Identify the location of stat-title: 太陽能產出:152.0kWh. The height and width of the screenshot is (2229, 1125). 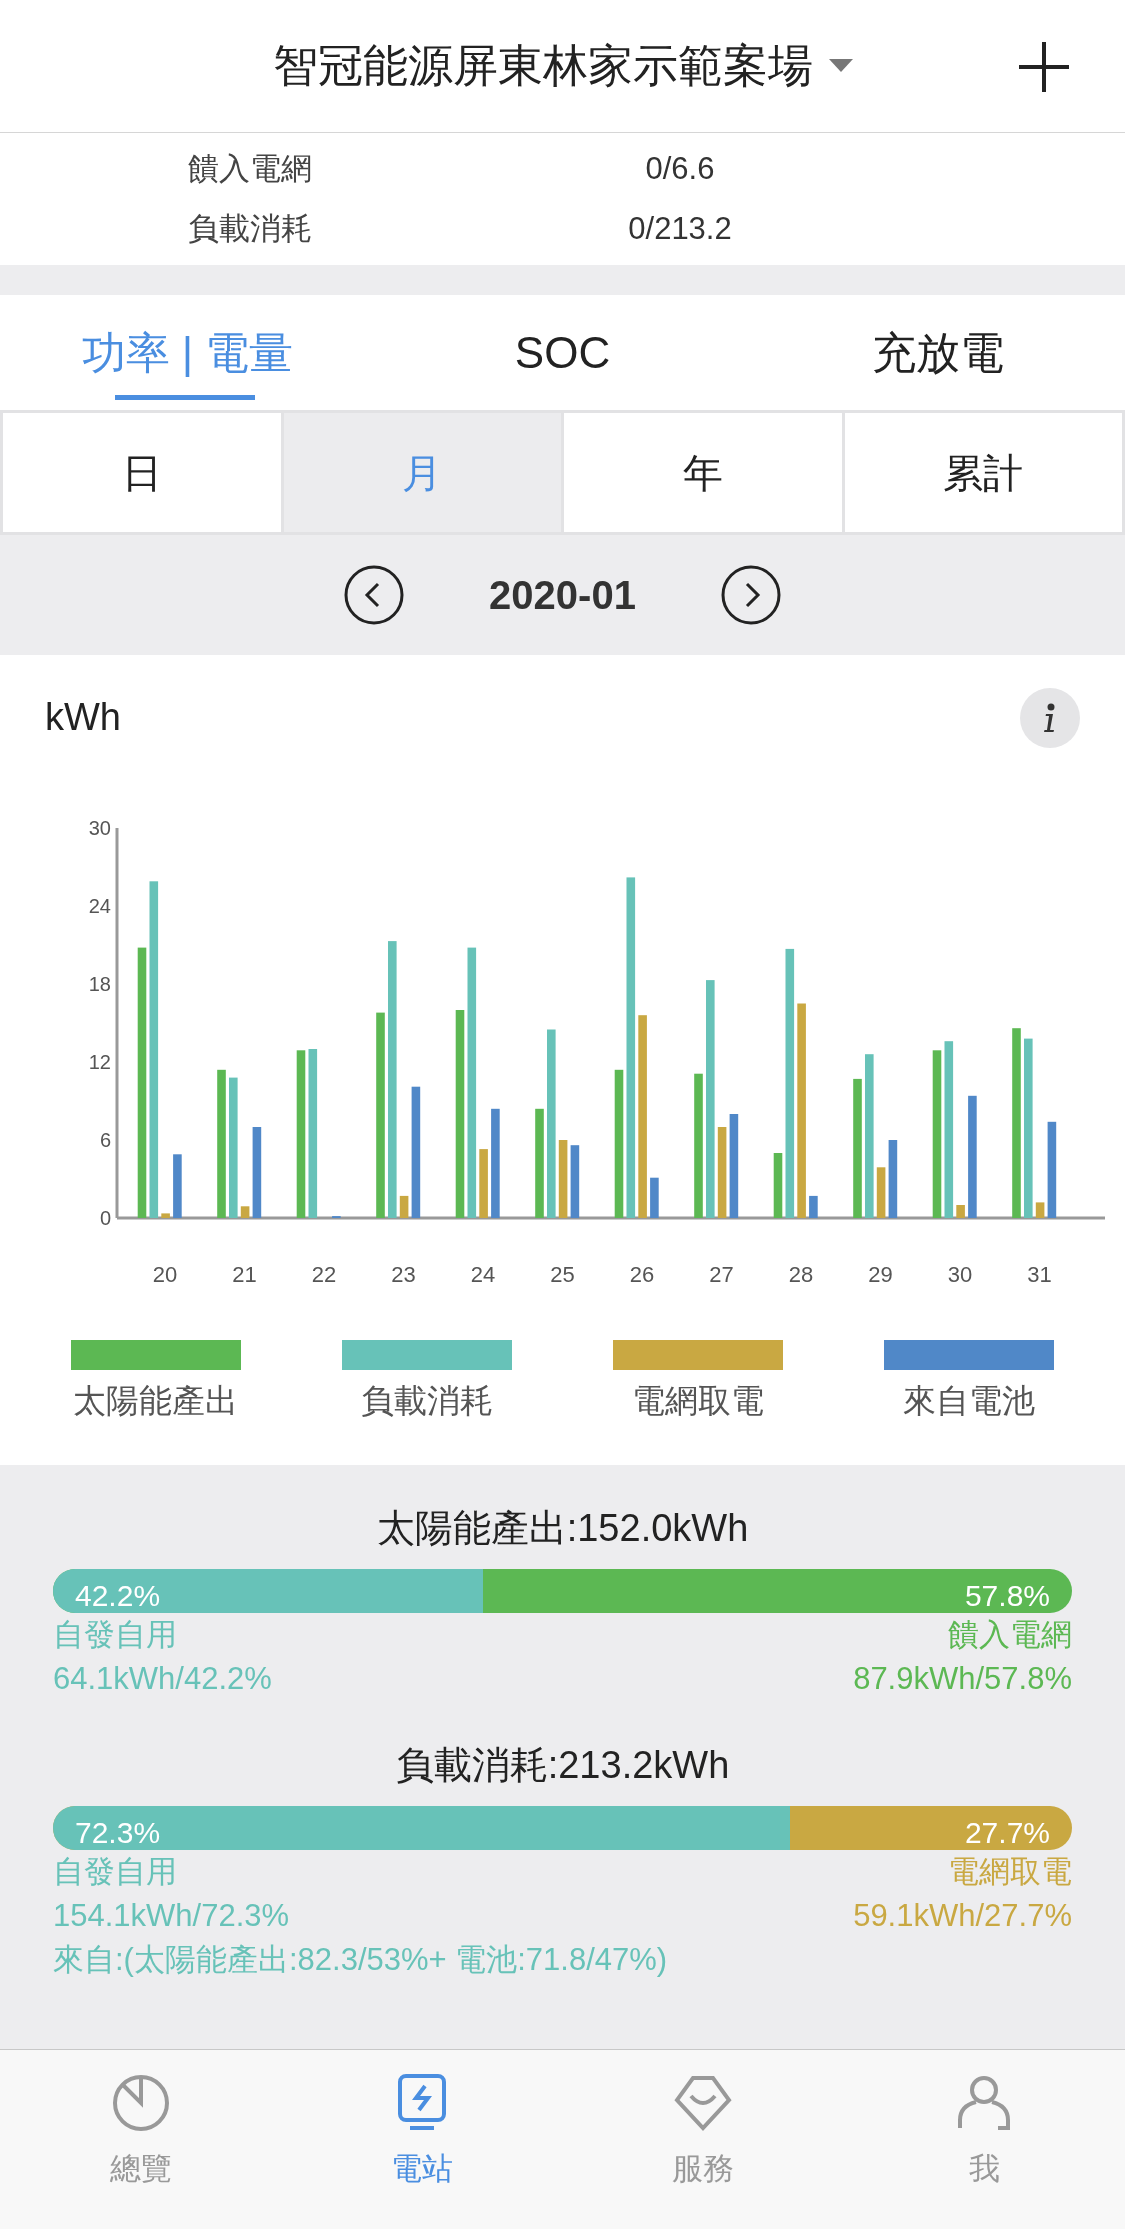
(562, 1528).